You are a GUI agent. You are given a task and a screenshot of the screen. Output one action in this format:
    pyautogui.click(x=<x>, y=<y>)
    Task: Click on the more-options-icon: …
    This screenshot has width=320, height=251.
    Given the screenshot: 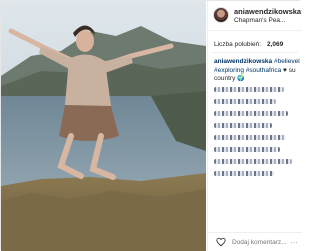 What is the action you would take?
    pyautogui.click(x=294, y=240)
    